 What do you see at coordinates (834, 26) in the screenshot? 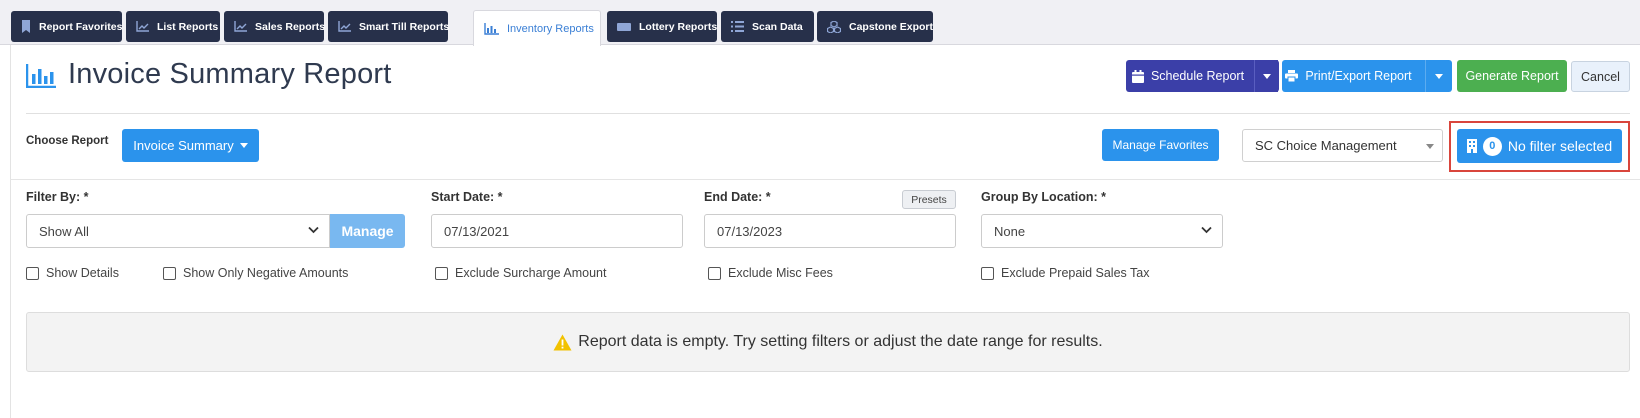
I see `cubes-icon` at bounding box center [834, 26].